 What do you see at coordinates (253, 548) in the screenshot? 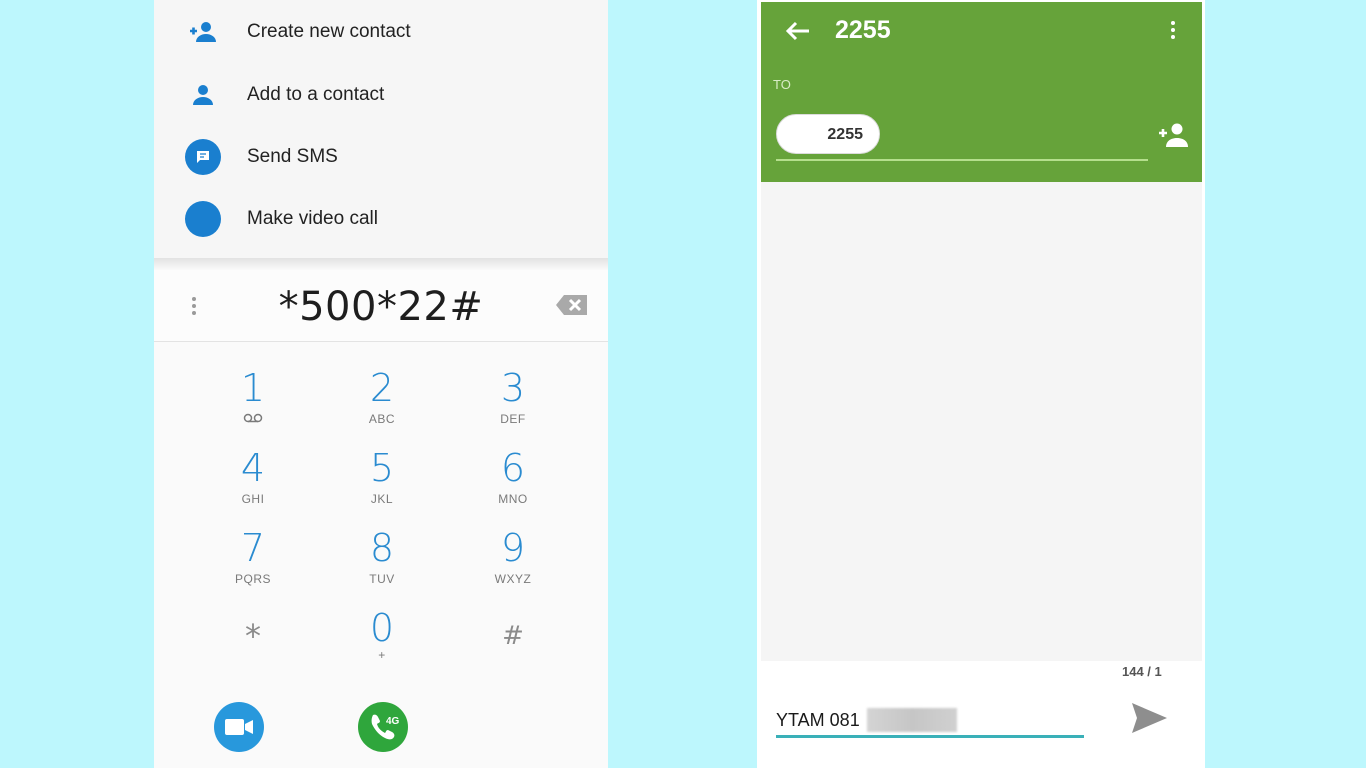
I see `key-digit: 7` at bounding box center [253, 548].